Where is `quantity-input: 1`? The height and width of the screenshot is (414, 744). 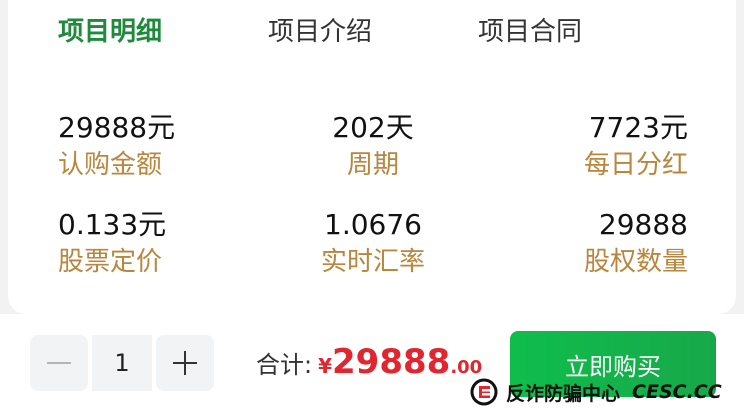 quantity-input: 1 is located at coordinates (122, 363).